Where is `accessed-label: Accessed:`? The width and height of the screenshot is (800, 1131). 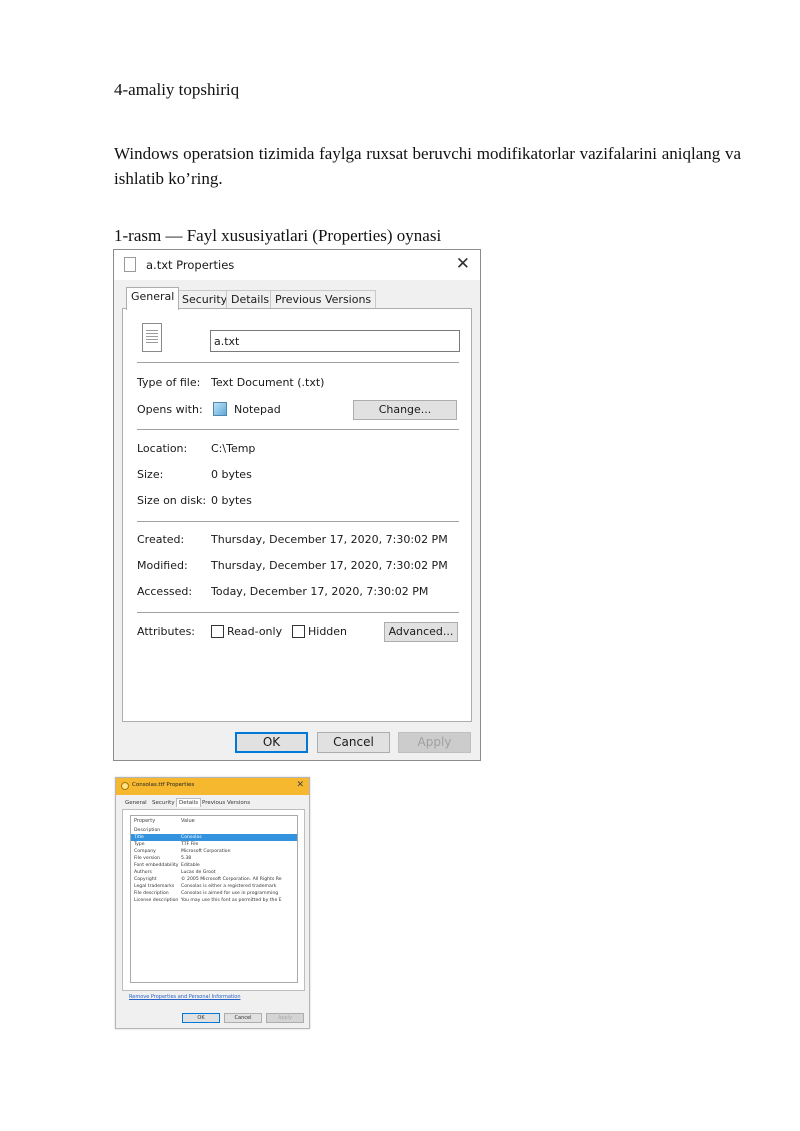
accessed-label: Accessed: is located at coordinates (165, 591).